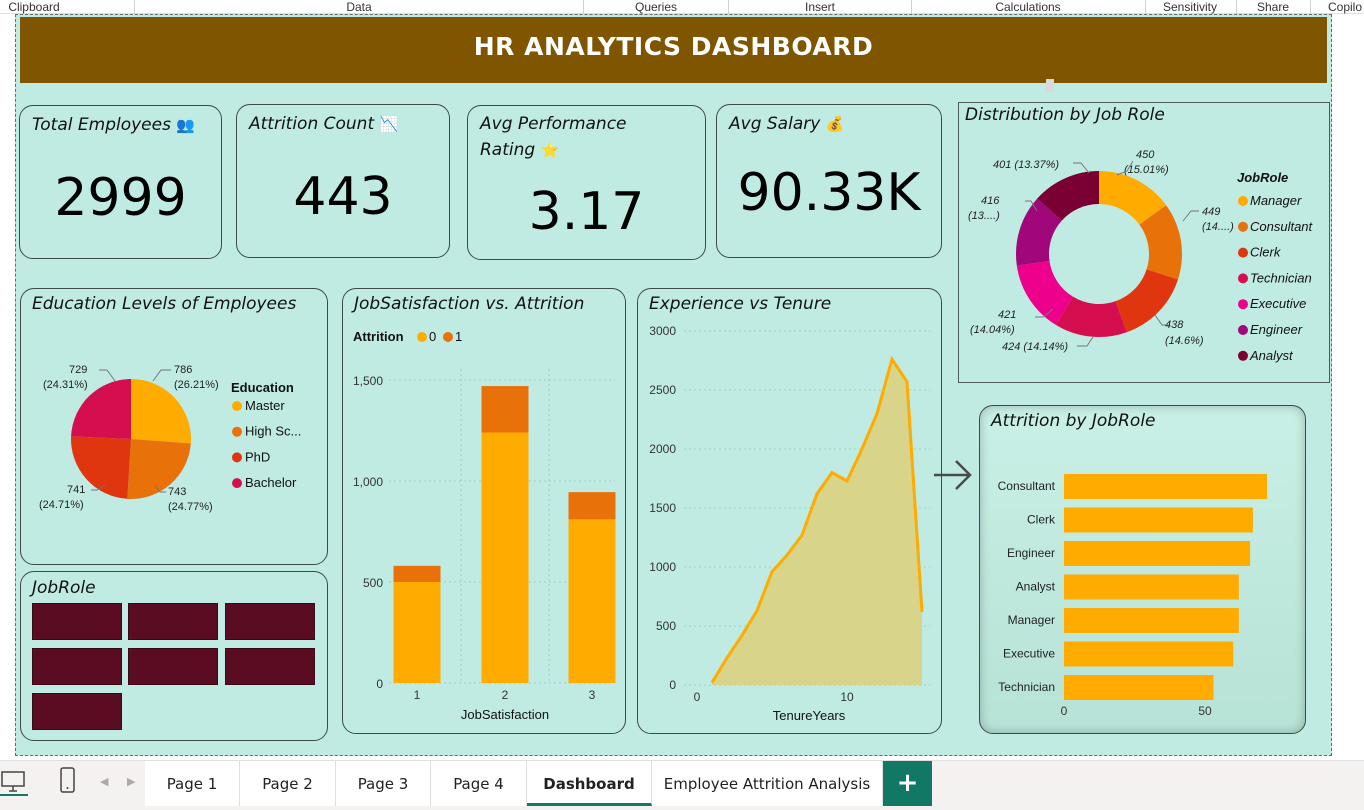 This screenshot has height=810, width=1364. Describe the element at coordinates (288, 783) in the screenshot. I see `tab-page-2: Page 2` at that location.